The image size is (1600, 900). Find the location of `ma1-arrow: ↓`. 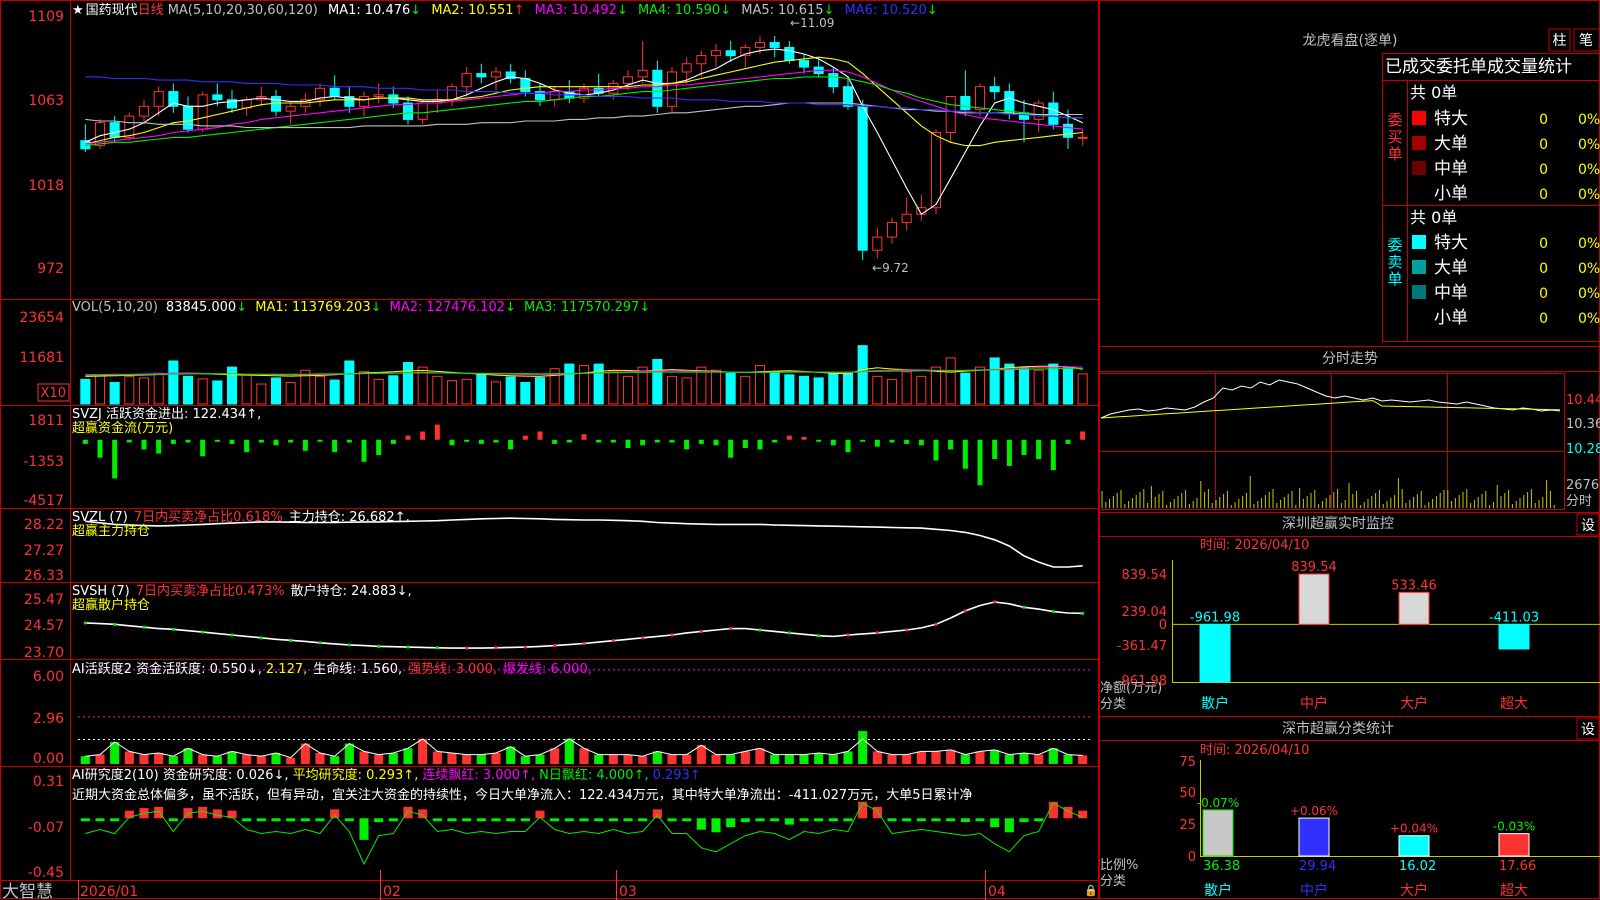

ma1-arrow: ↓ is located at coordinates (415, 10).